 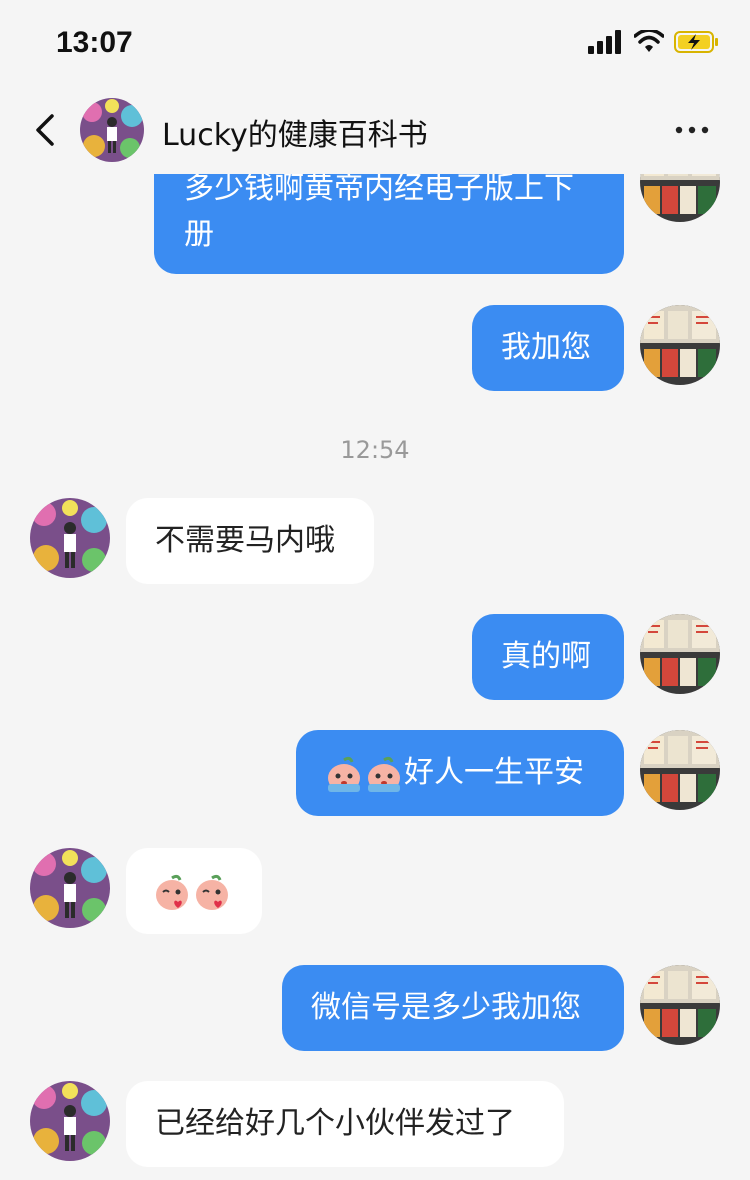 I want to click on message-bubble-sent: 真的啊, so click(x=548, y=657).